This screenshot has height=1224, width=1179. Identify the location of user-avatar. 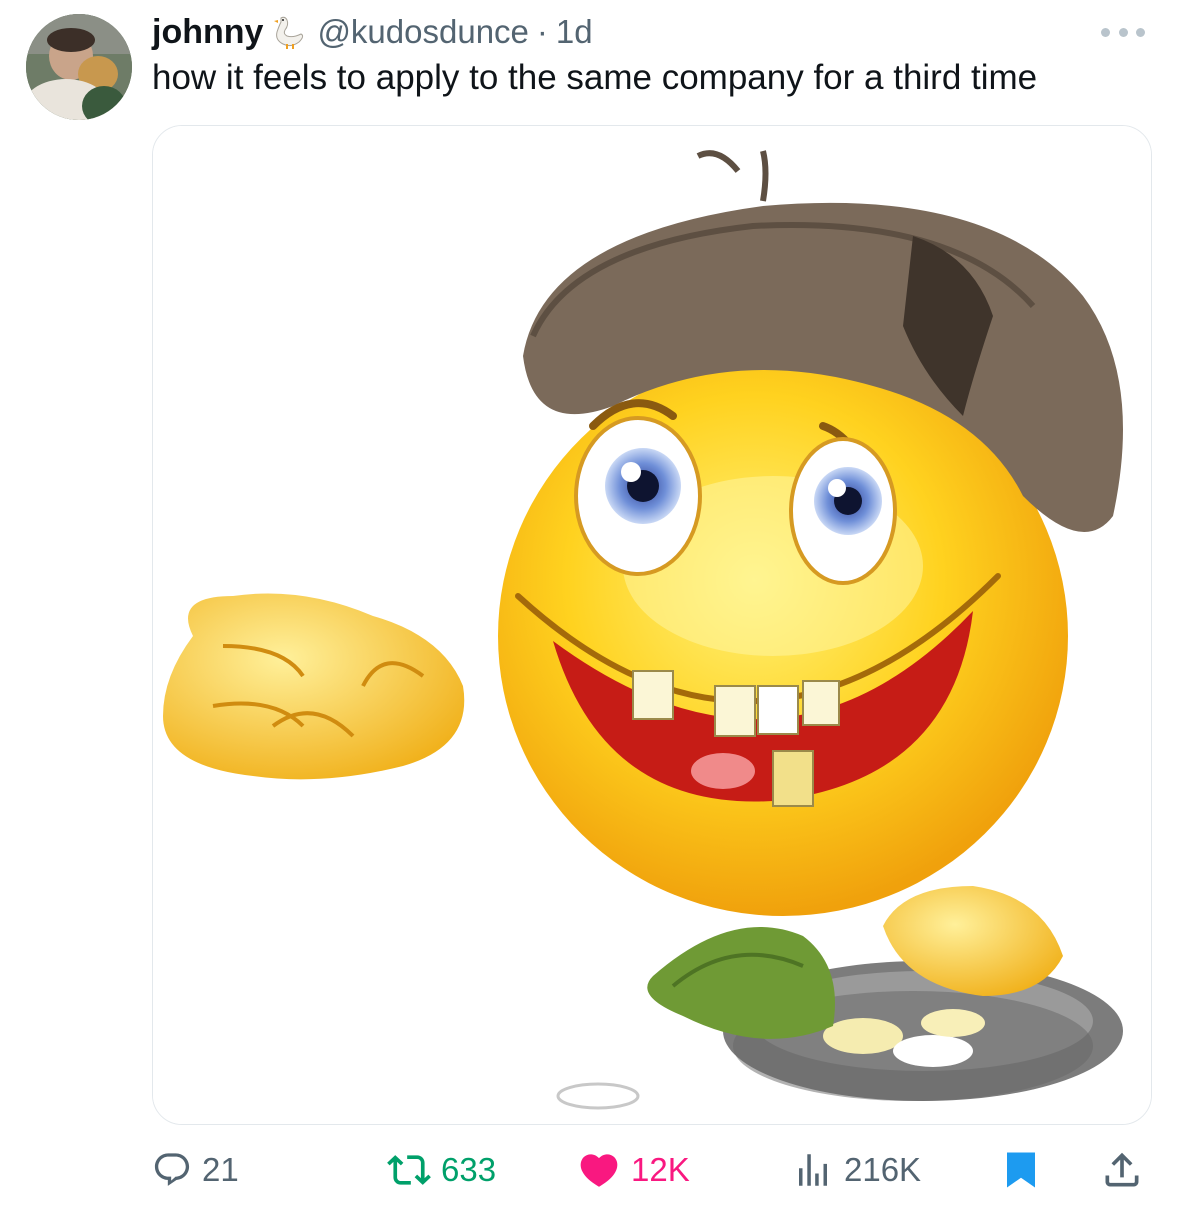
(79, 67).